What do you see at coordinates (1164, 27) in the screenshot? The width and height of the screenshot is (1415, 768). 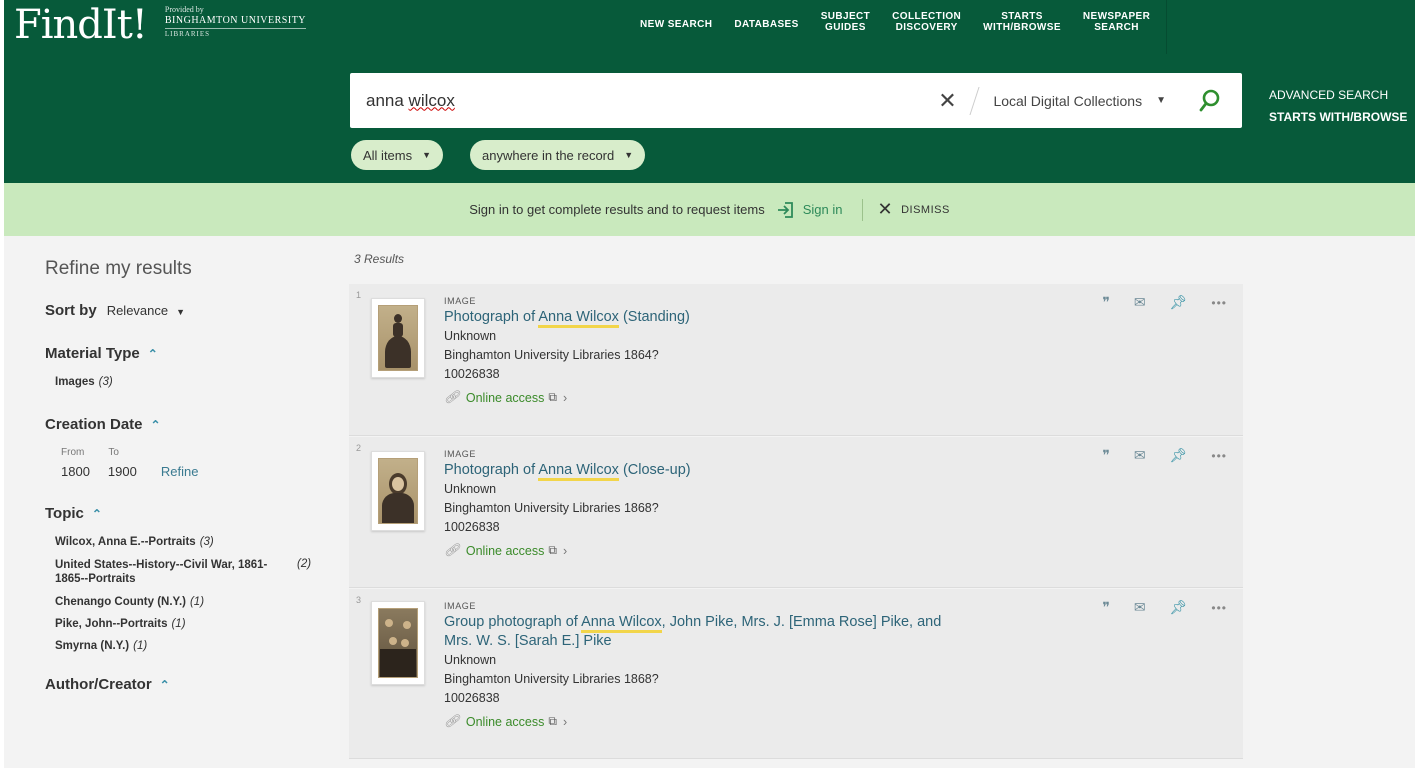 I see `nav-divider` at bounding box center [1164, 27].